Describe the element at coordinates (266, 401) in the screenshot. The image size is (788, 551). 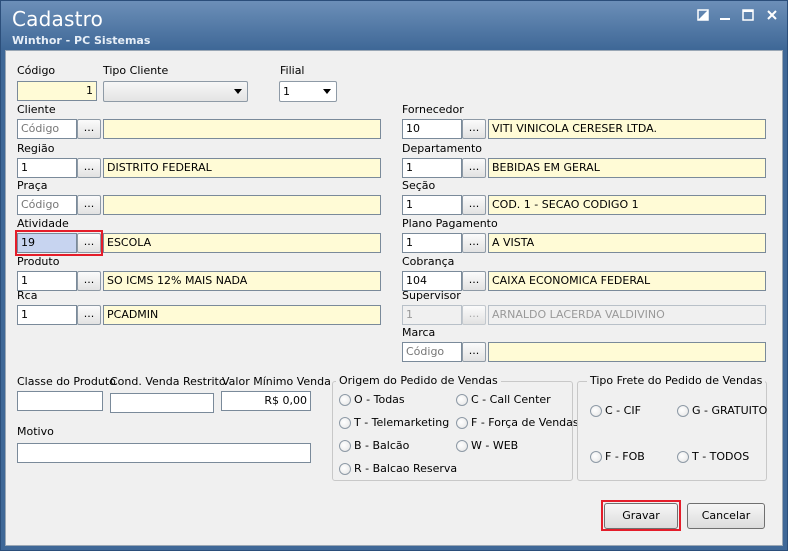
I see `valor-minimo-input: R$ 0,00` at that location.